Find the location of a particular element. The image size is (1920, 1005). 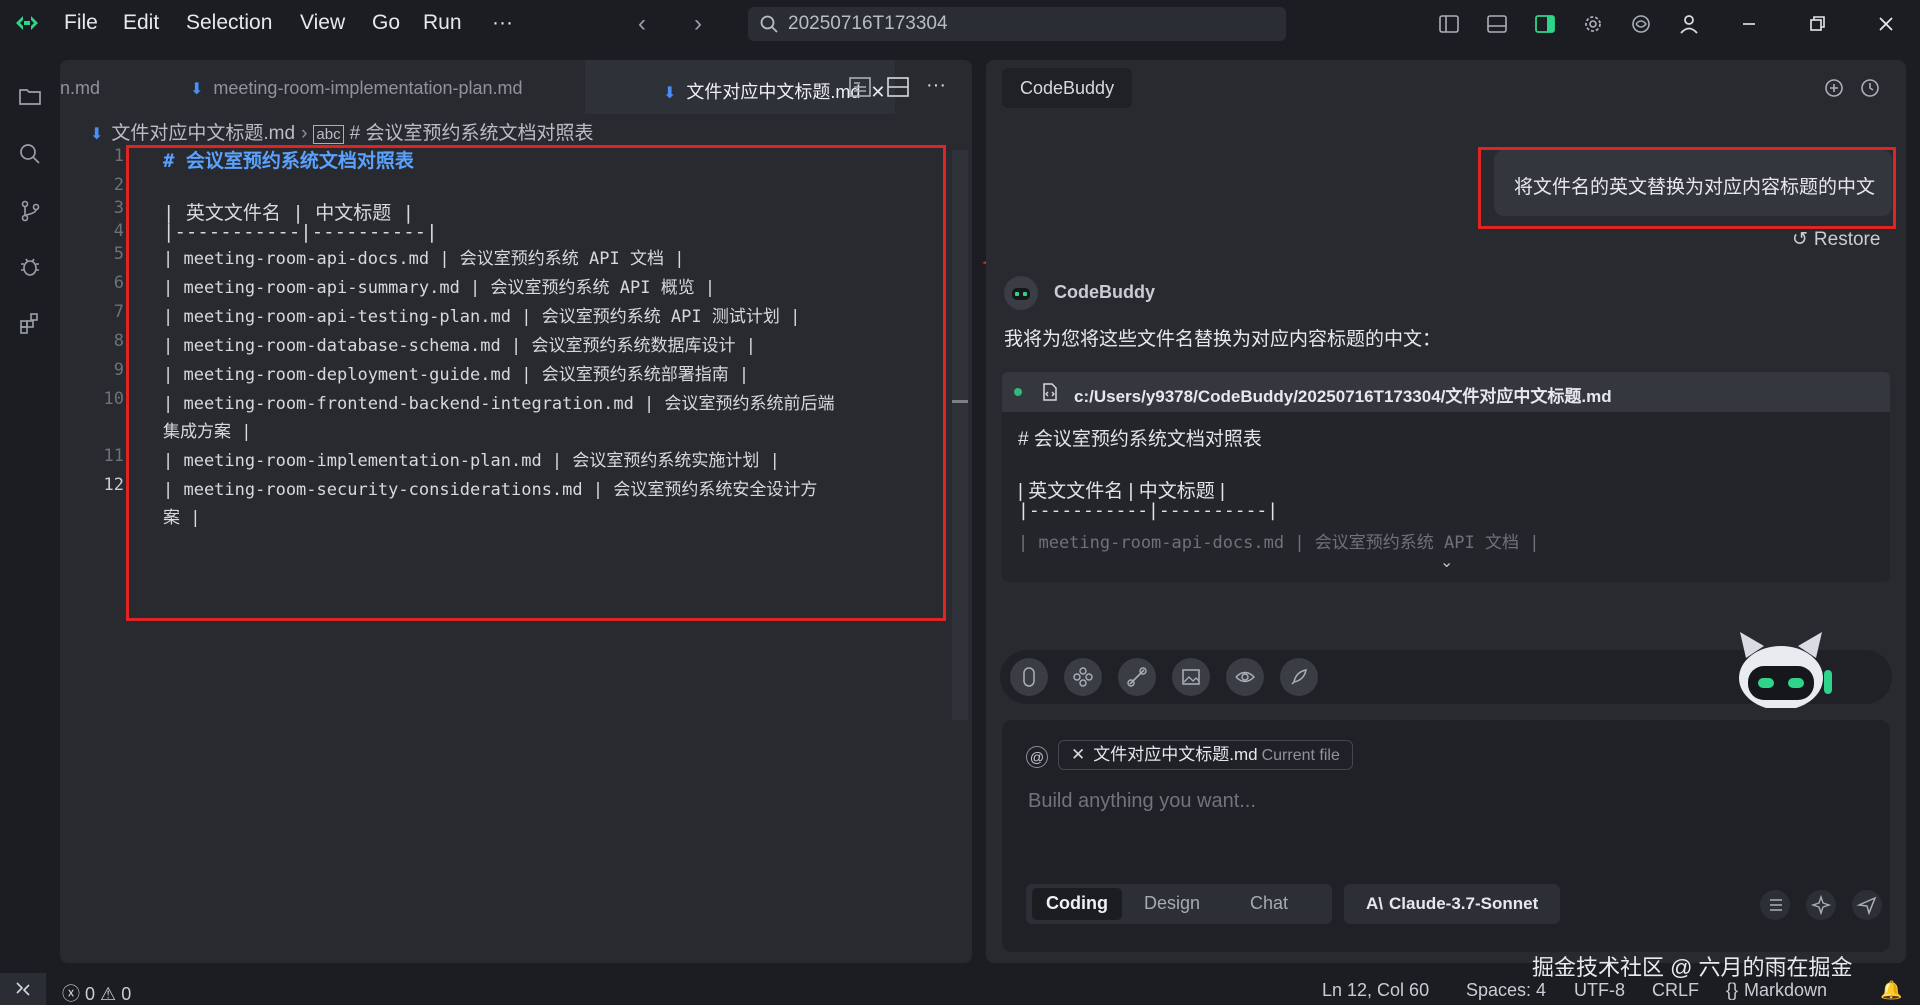

model-name: Claude-3.7-Sonnet is located at coordinates (1464, 903).